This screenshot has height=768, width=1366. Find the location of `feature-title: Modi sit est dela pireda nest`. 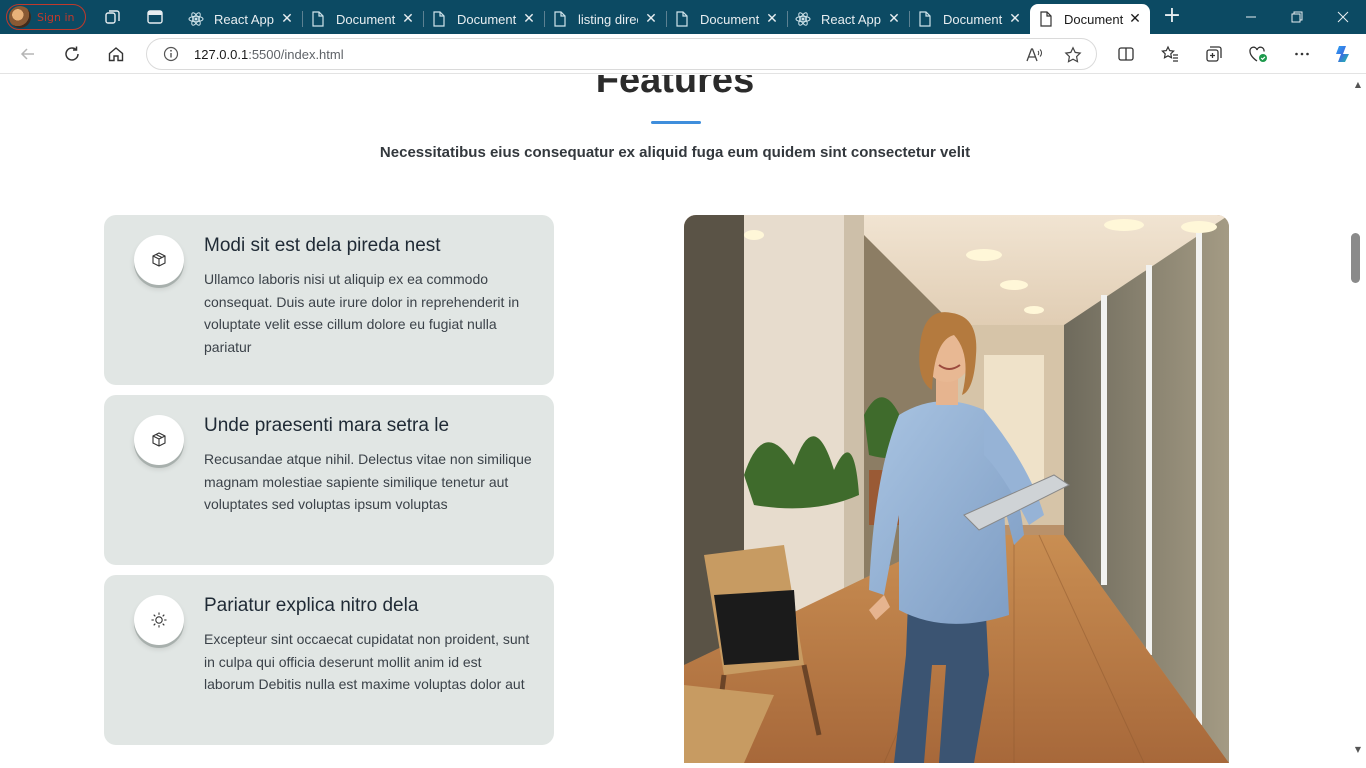

feature-title: Modi sit est dela pireda nest is located at coordinates (322, 245).